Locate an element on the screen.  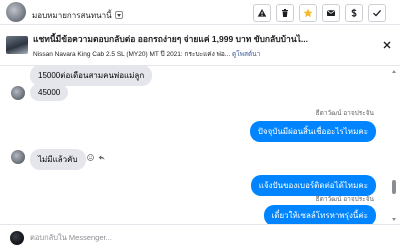
alert-icon is located at coordinates (262, 13).